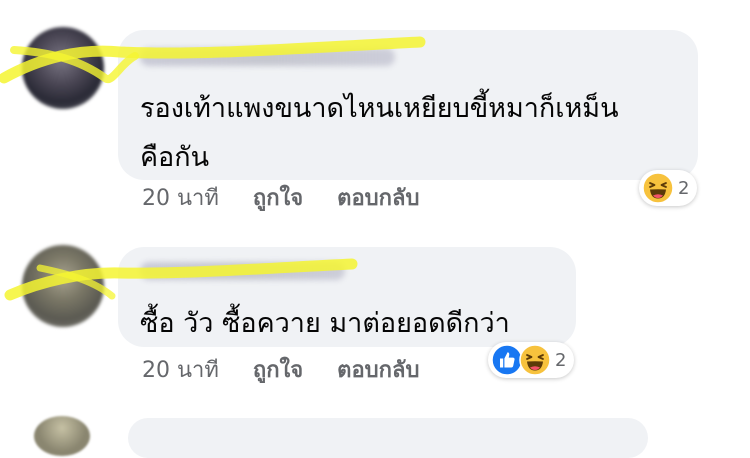 This screenshot has width=750, height=458. I want to click on comment-text: ซื้อ วัว ซื้อควาย มาต่อยอดดีกว่า, so click(325, 323).